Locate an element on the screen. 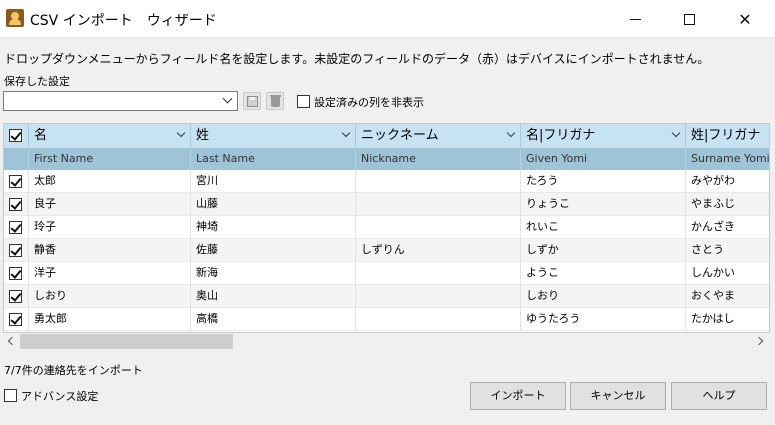  field-label: 姓|フリガナ is located at coordinates (726, 135).